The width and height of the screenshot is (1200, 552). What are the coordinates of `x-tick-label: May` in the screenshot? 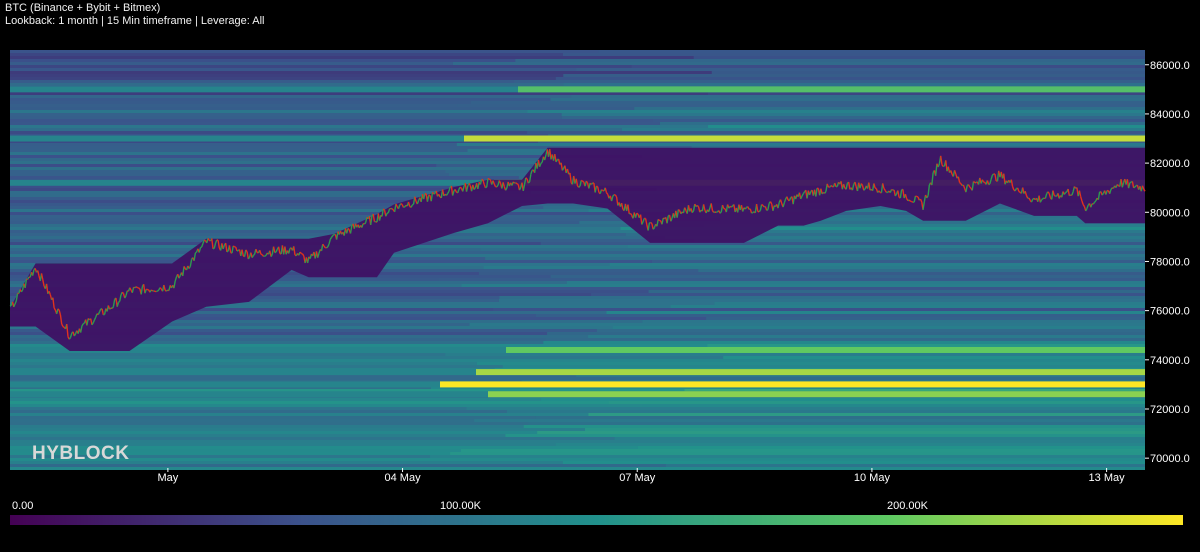 It's located at (167, 478).